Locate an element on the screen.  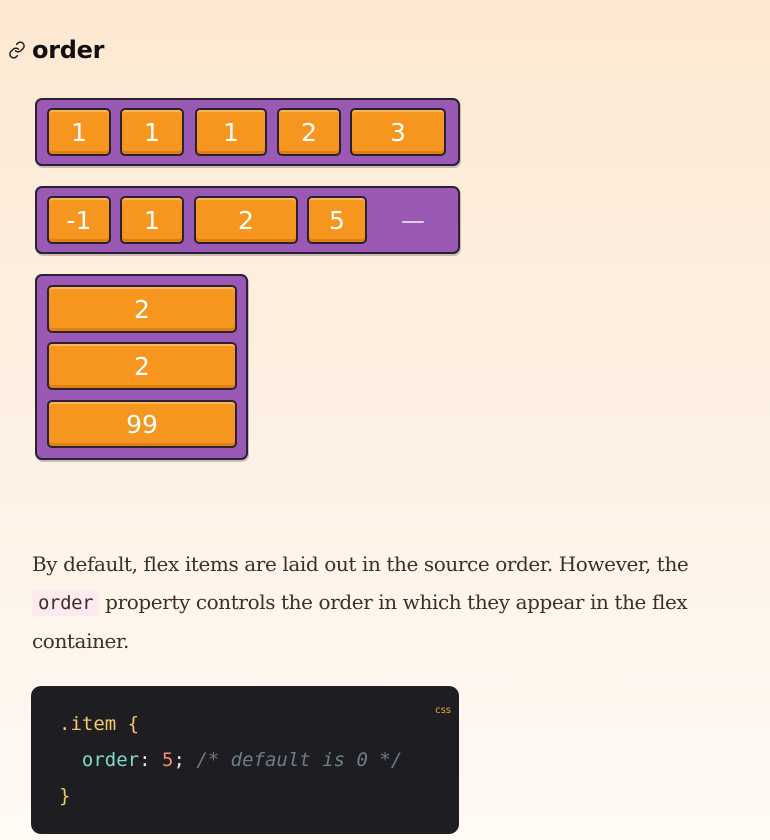
code-close-brace: } is located at coordinates (65, 796).